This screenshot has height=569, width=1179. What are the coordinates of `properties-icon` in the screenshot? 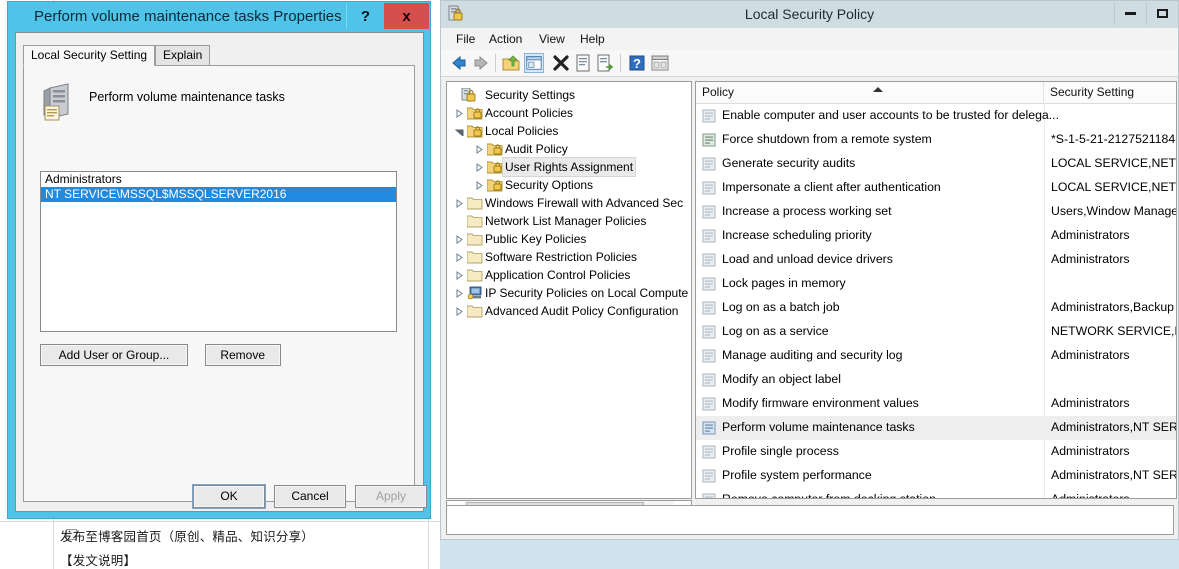 It's located at (583, 63).